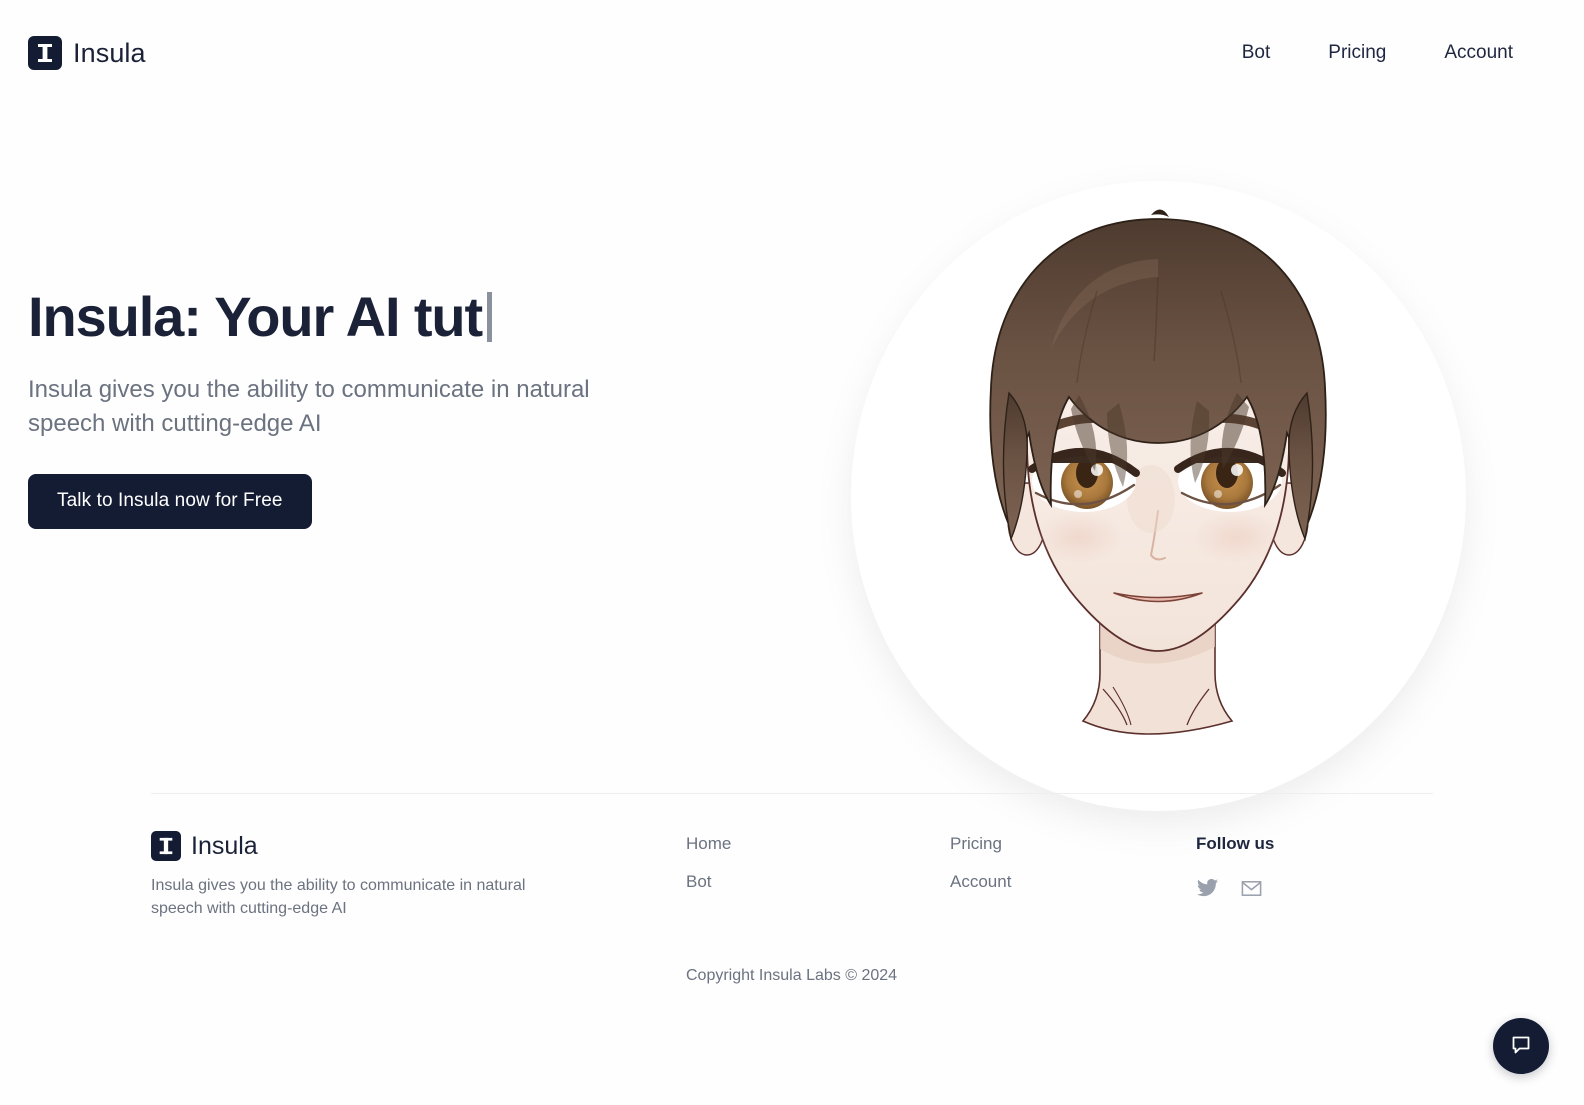  What do you see at coordinates (980, 863) in the screenshot?
I see `footer-links-column-2: Pricing Account` at bounding box center [980, 863].